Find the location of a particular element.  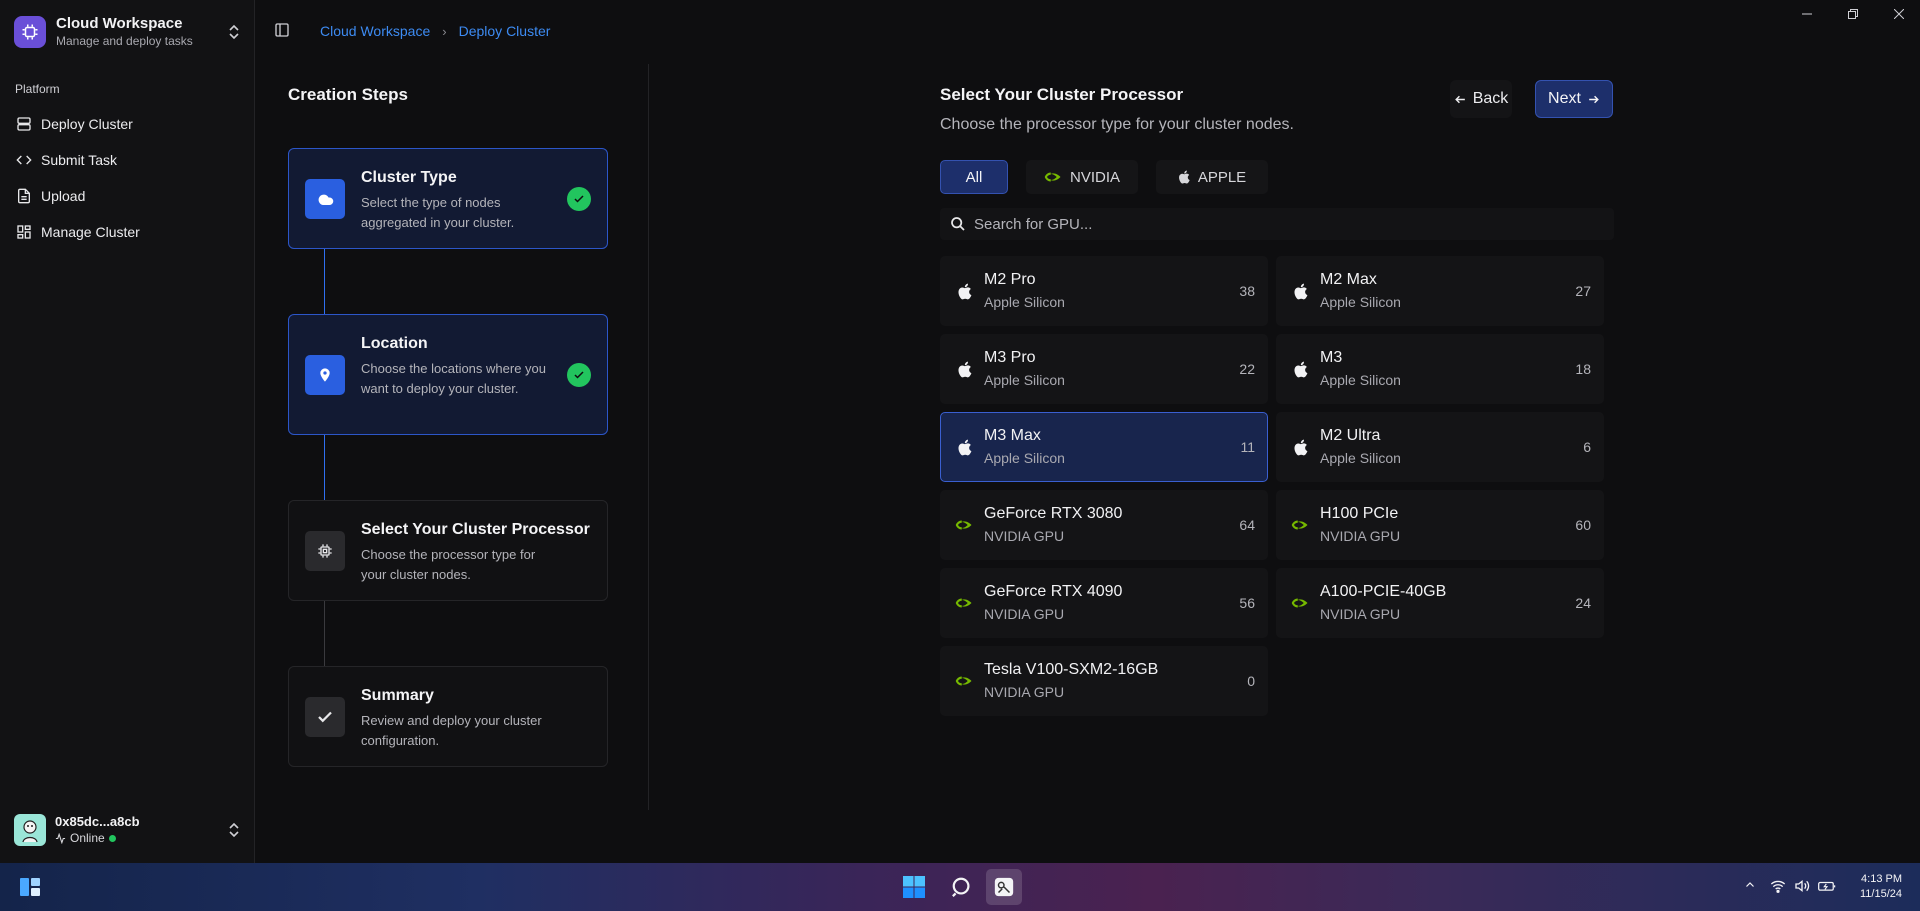

sidebar-item-label: Deploy Cluster is located at coordinates (87, 124).